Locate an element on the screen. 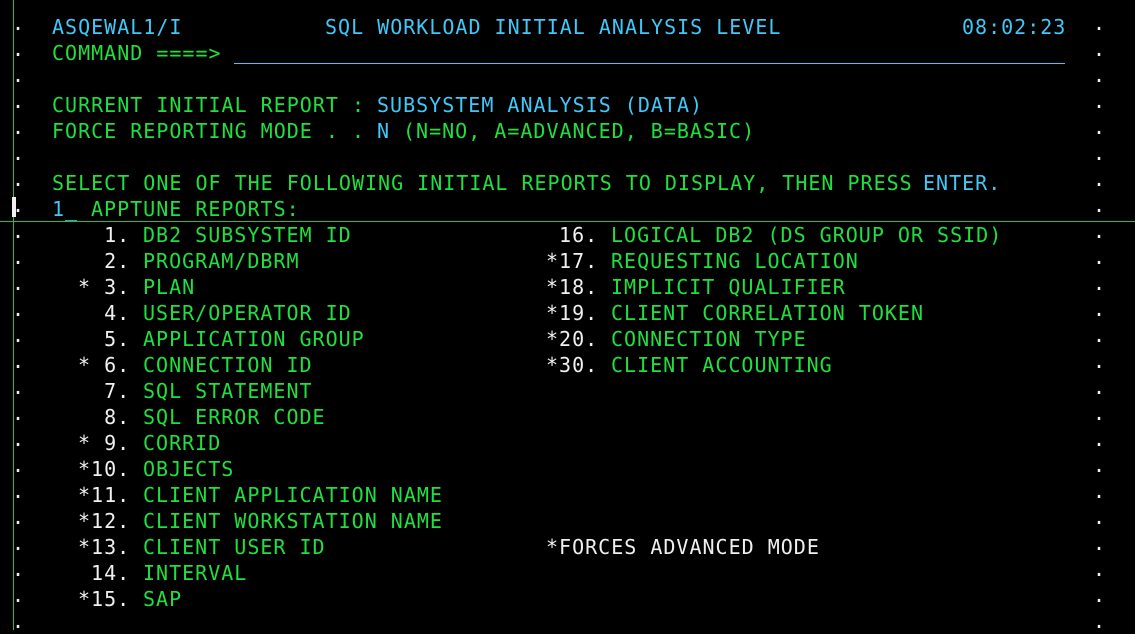 The image size is (1135, 634). panel-id: ASQEWAL1/I is located at coordinates (117, 27).